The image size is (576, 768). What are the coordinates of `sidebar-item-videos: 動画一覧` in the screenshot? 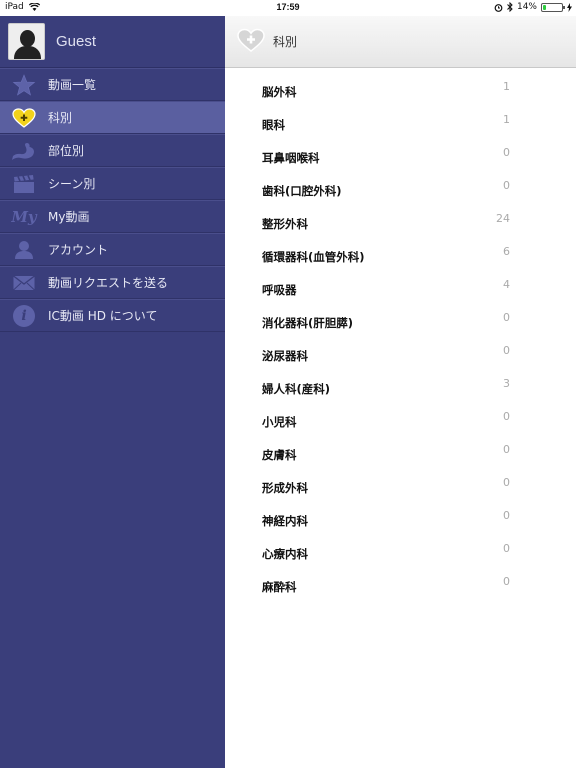 It's located at (112, 84).